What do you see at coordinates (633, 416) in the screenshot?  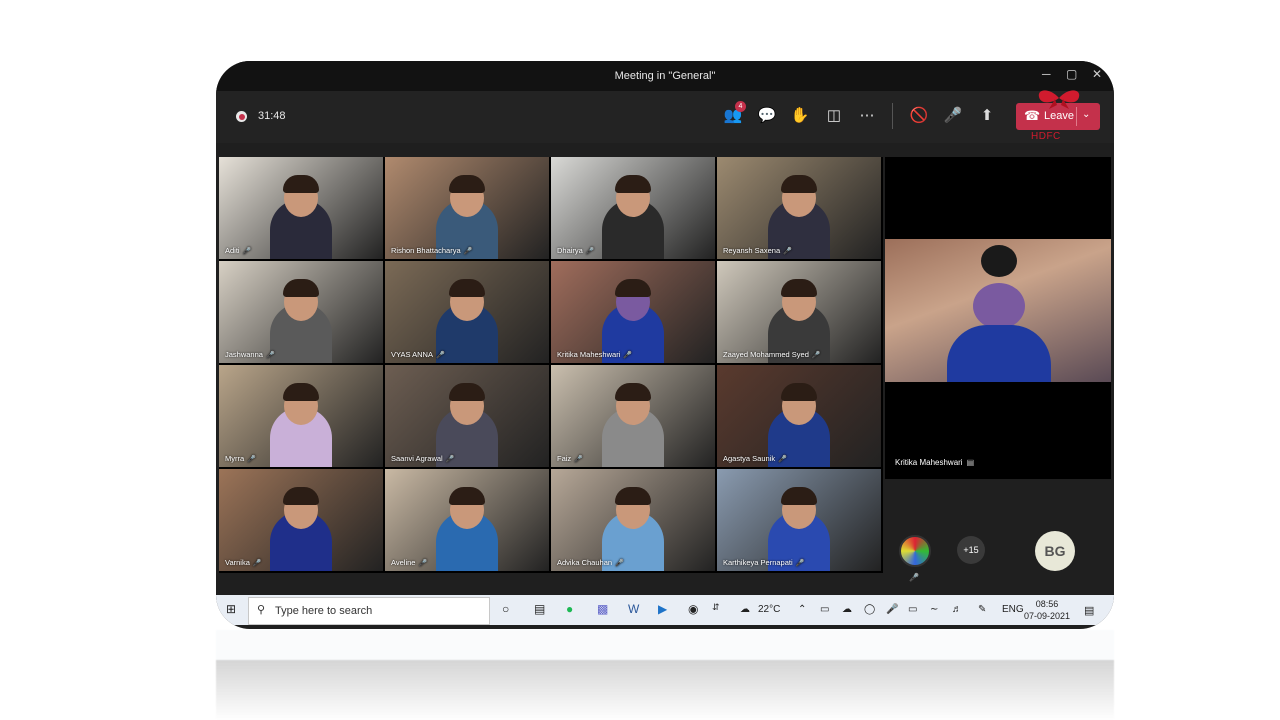 I see `participant-tile: Faiz 🎤` at bounding box center [633, 416].